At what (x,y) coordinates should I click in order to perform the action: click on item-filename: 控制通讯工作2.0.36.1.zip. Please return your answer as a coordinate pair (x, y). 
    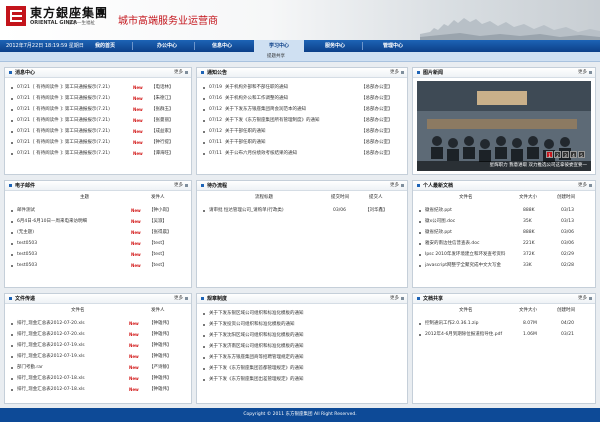
    Looking at the image, I should click on (472, 323).